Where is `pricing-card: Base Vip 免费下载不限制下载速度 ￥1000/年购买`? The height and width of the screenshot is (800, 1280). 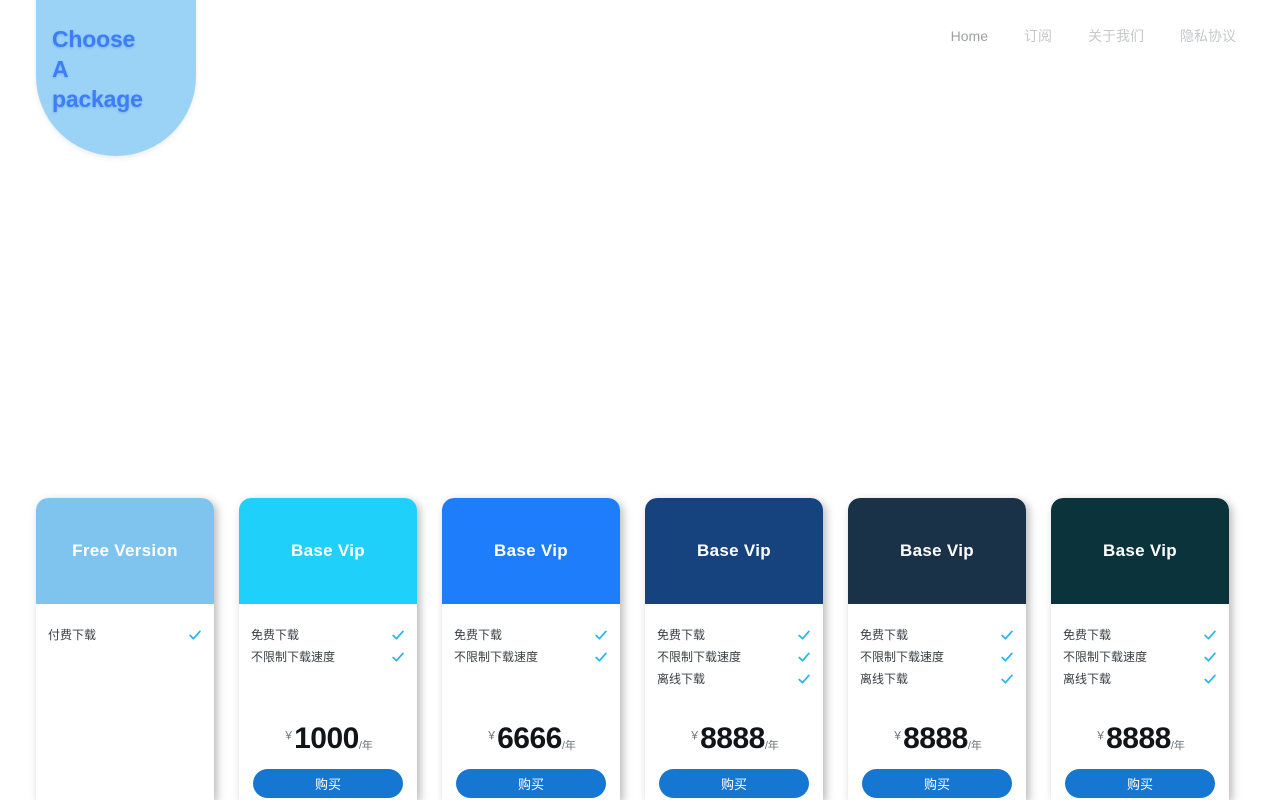 pricing-card: Base Vip 免费下载不限制下载速度 ￥1000/年购买 is located at coordinates (328, 649).